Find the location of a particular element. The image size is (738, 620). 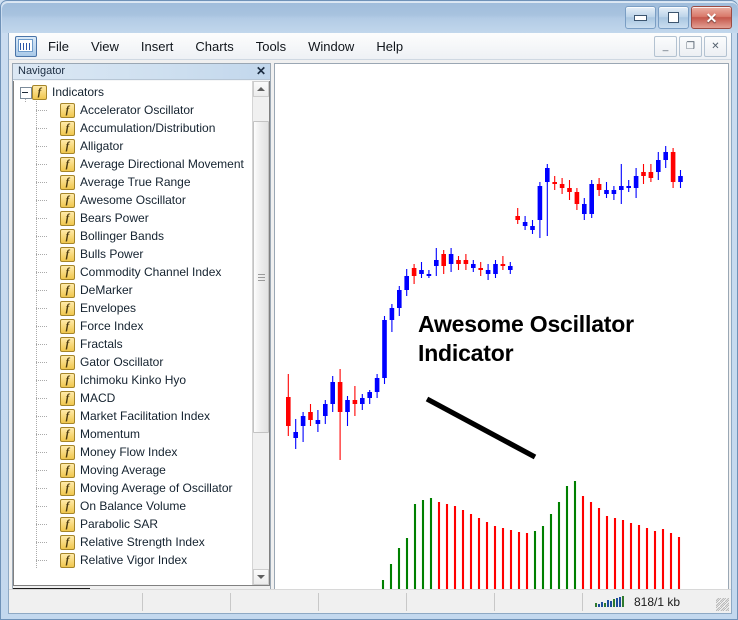

tree-item-label: Relative Vigor Index is located at coordinates (134, 560).